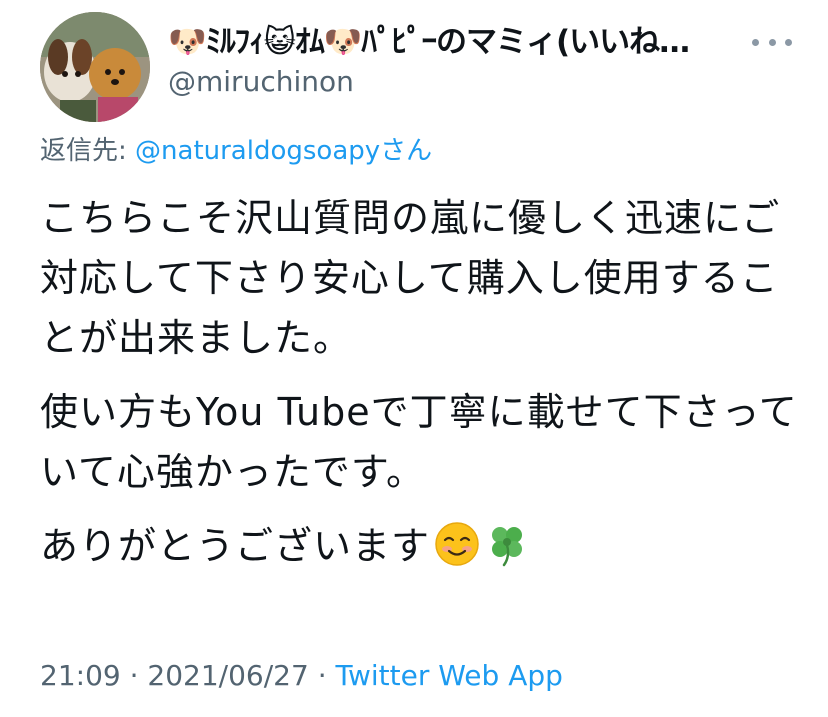  What do you see at coordinates (80, 675) in the screenshot?
I see `tweet-time: 21:09` at bounding box center [80, 675].